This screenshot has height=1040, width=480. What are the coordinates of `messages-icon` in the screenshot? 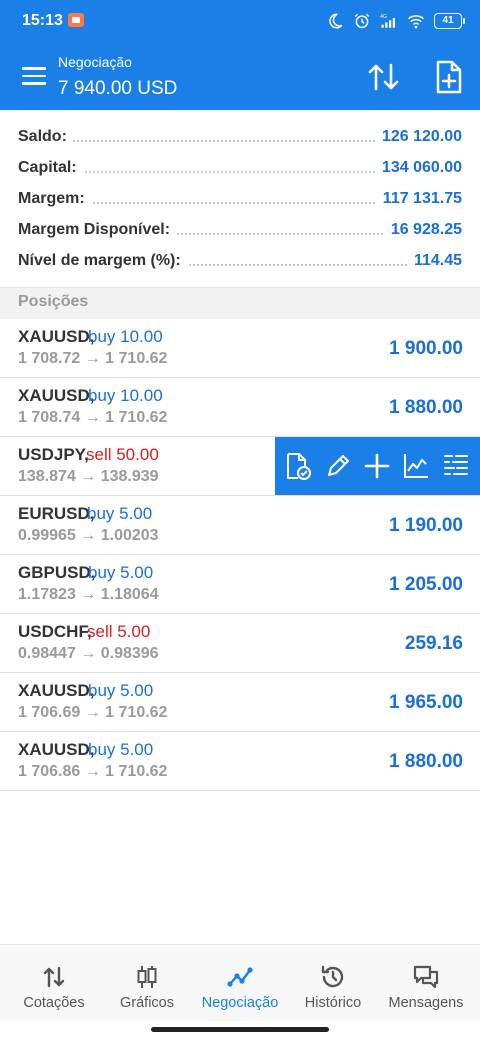 It's located at (426, 977).